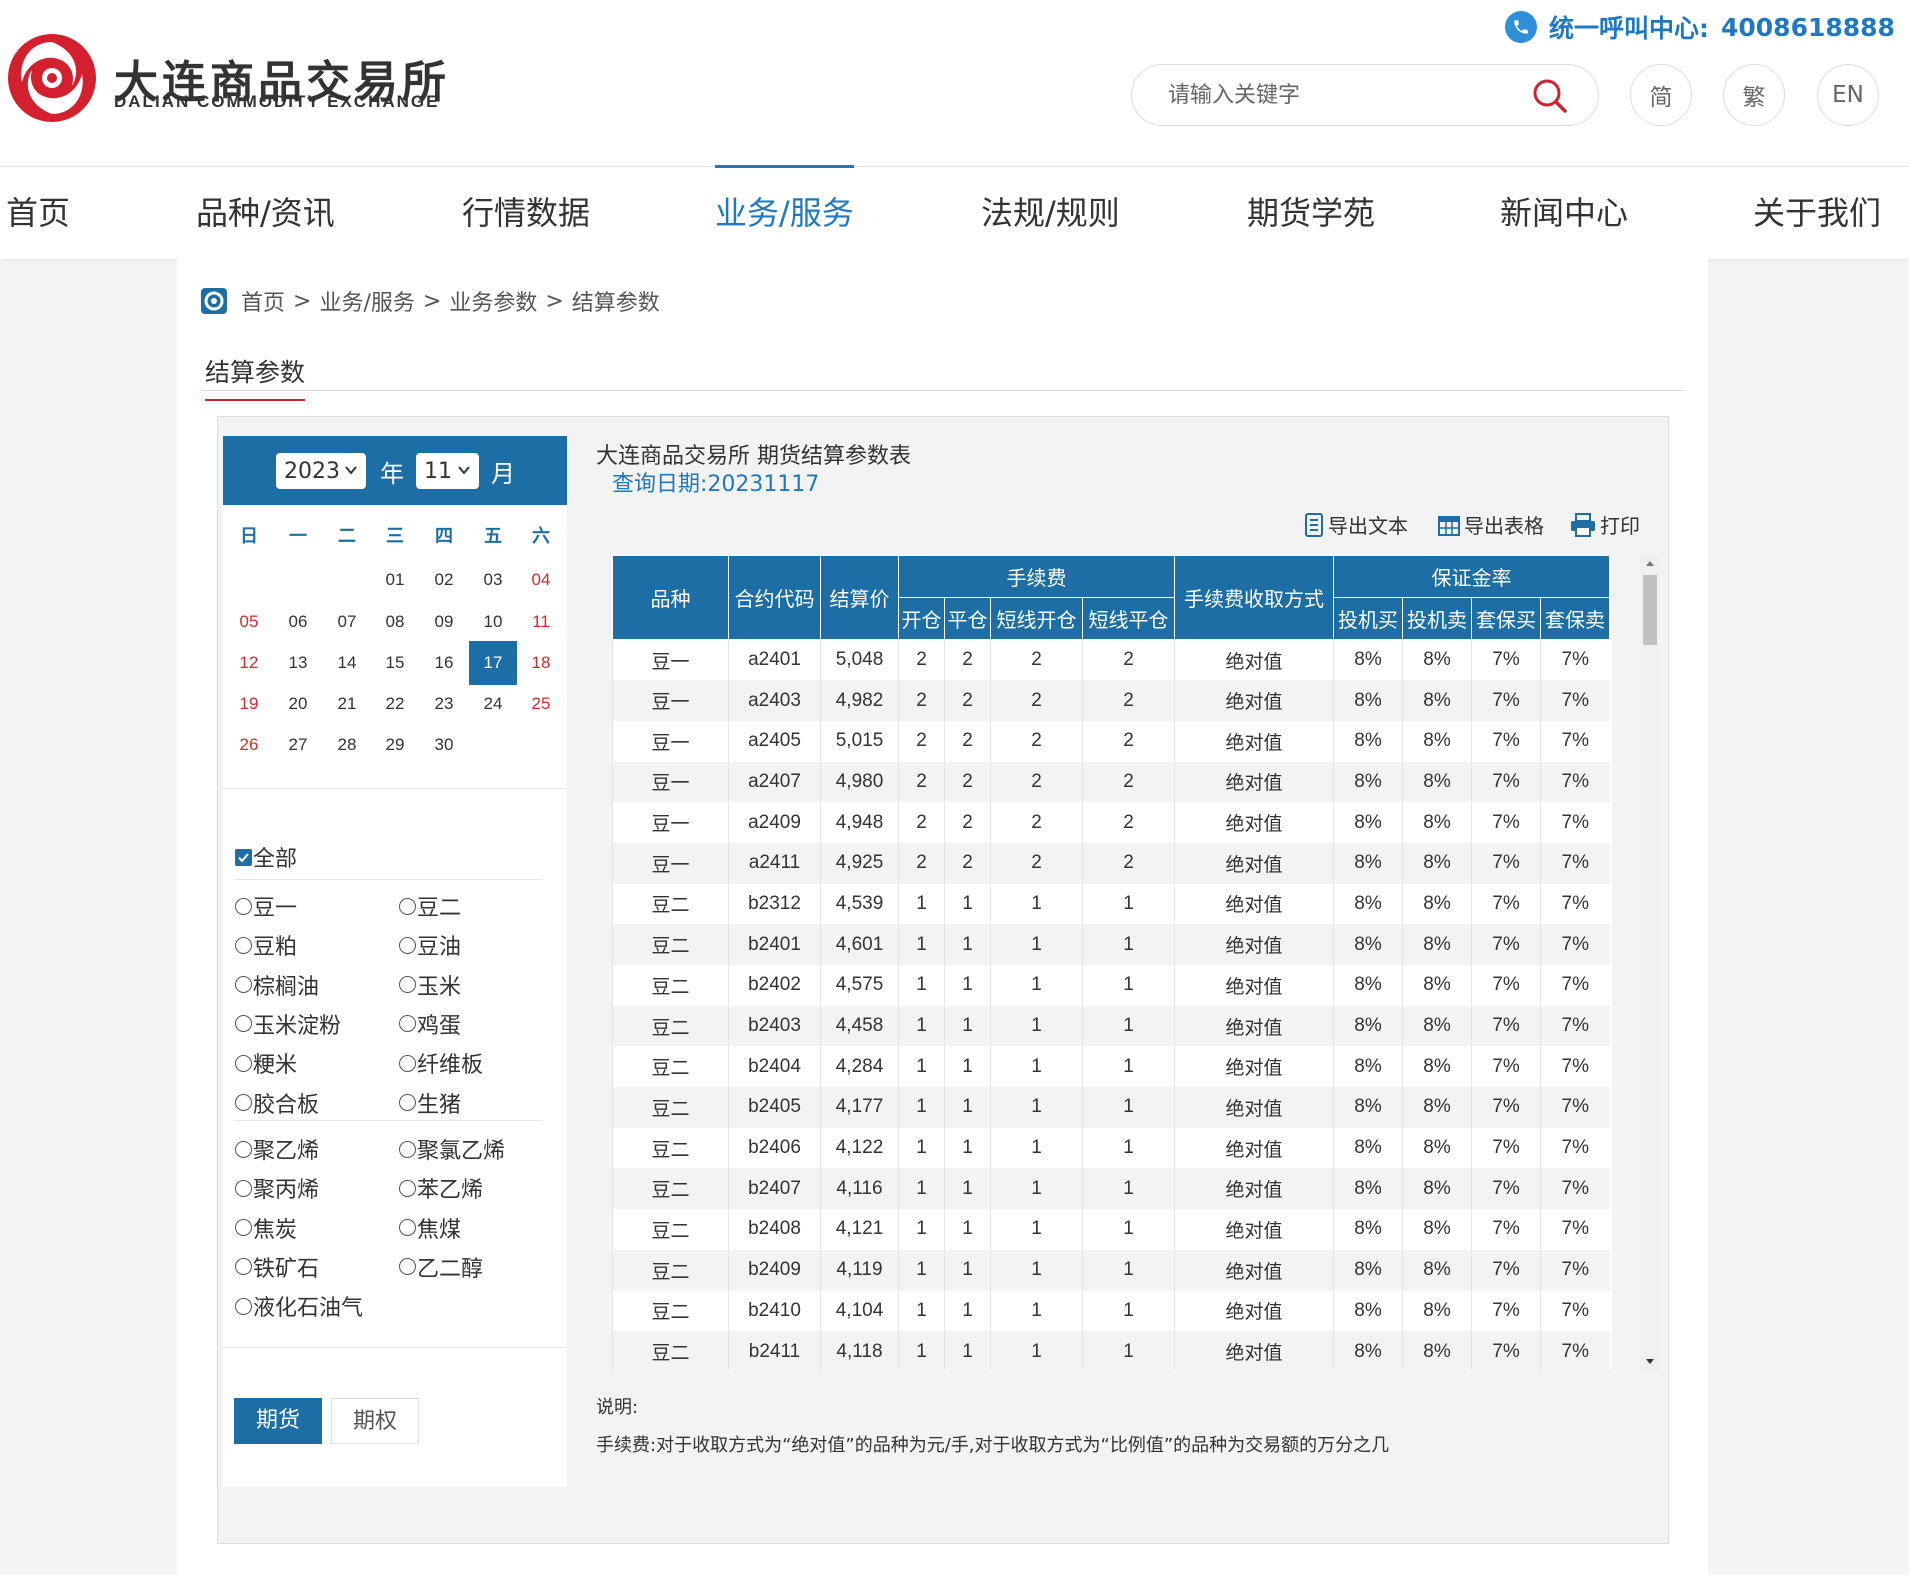 The image size is (1909, 1575). I want to click on calendar-day: 07, so click(347, 622).